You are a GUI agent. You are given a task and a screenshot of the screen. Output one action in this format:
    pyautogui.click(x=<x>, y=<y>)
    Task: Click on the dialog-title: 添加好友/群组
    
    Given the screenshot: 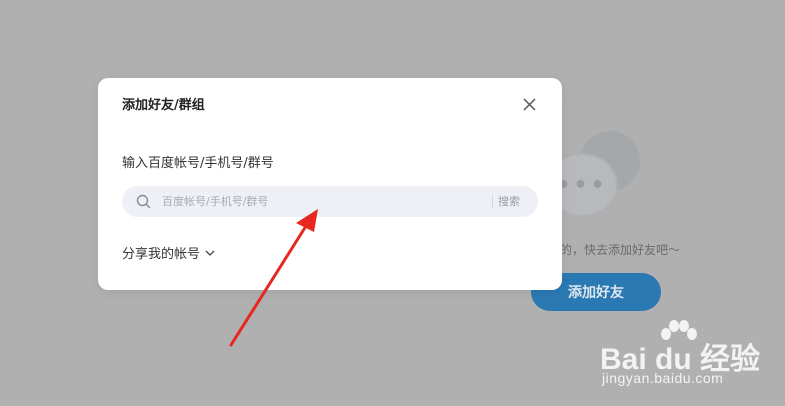 What is the action you would take?
    pyautogui.click(x=163, y=105)
    